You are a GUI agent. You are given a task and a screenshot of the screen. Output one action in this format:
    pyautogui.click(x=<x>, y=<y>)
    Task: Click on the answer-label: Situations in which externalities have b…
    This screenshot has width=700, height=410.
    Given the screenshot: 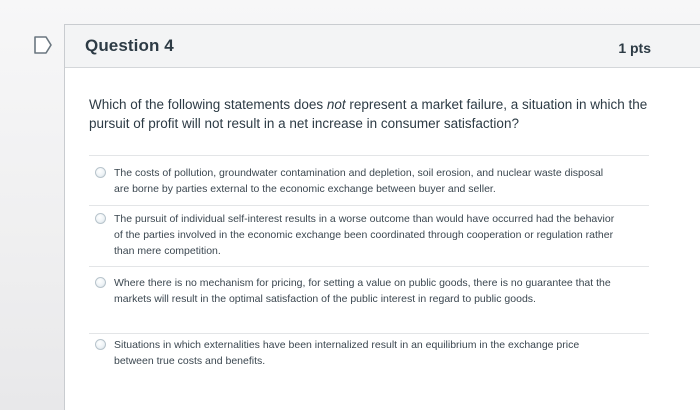 What is the action you would take?
    pyautogui.click(x=347, y=353)
    